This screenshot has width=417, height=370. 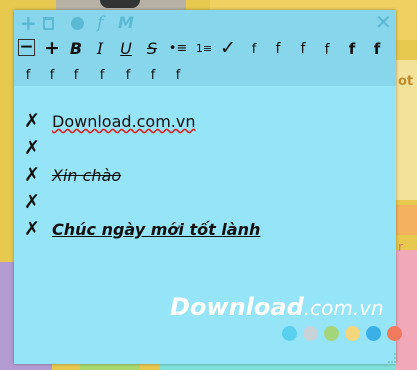 What do you see at coordinates (52, 48) in the screenshot?
I see `increase-size-button: +` at bounding box center [52, 48].